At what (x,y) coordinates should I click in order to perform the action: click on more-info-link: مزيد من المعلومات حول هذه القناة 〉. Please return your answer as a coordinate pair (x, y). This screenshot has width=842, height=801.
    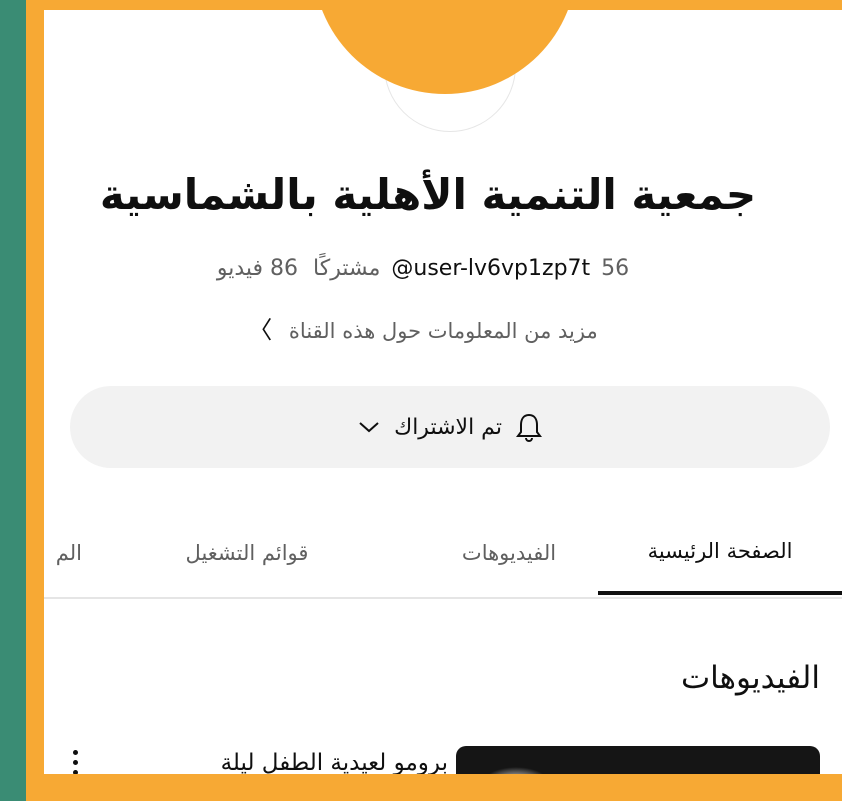
    Looking at the image, I should click on (443, 327).